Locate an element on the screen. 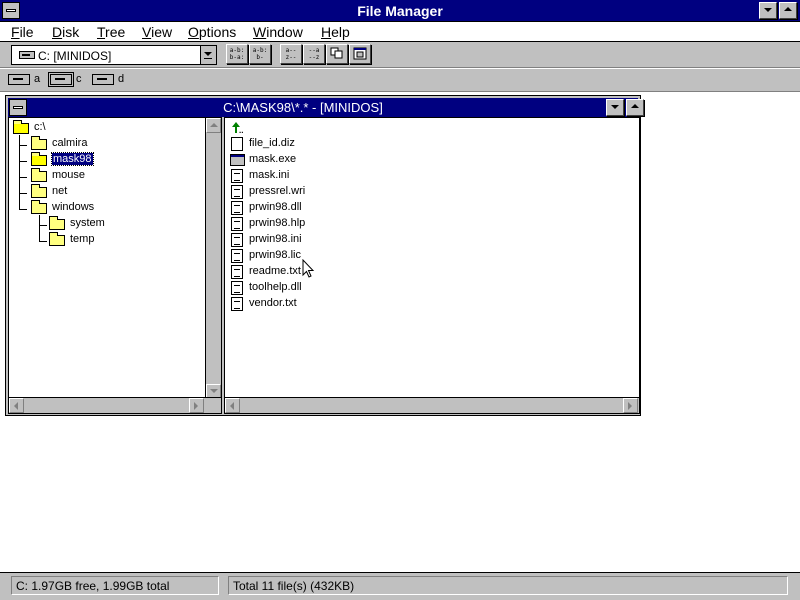  mouse-pointer-icon is located at coordinates (308, 268).